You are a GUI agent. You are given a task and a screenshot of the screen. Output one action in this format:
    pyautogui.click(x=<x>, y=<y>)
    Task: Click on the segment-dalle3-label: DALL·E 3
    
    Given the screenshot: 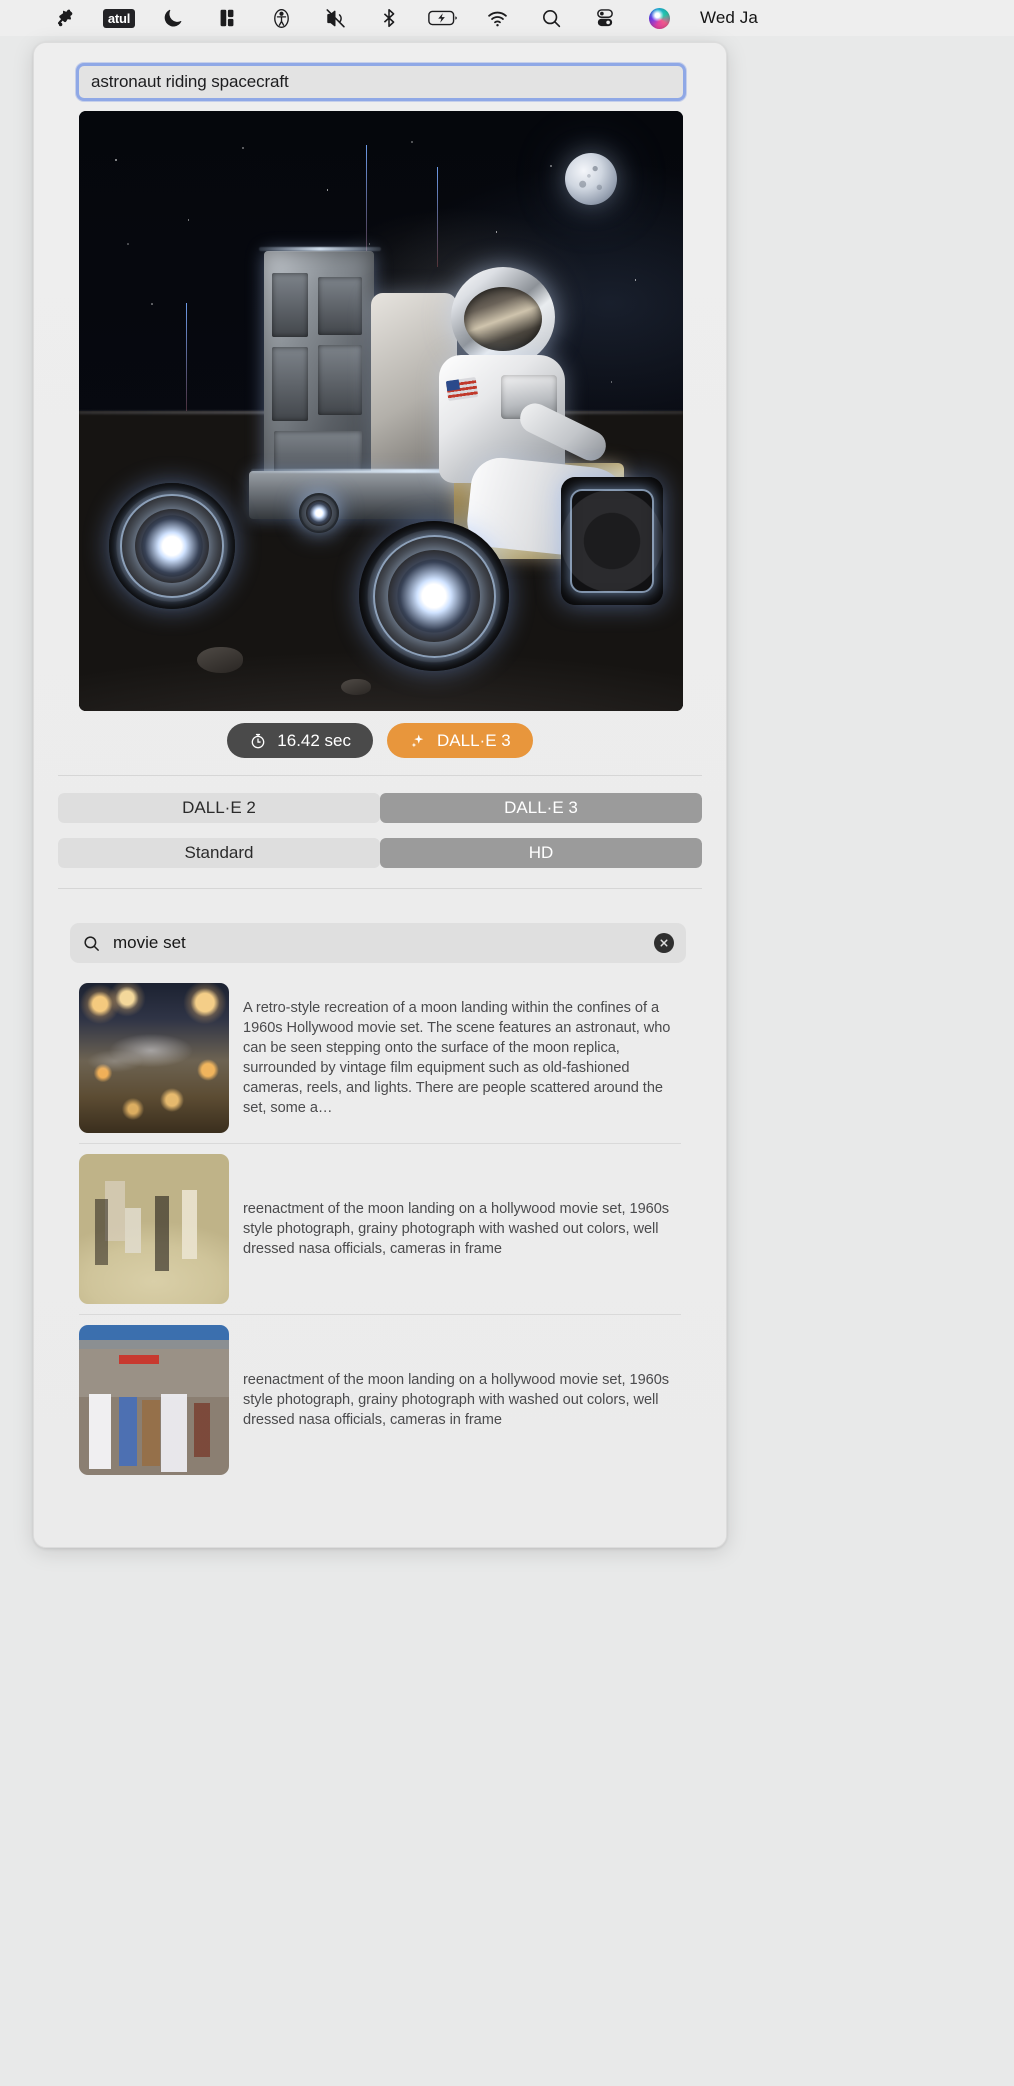 What is the action you would take?
    pyautogui.click(x=541, y=807)
    